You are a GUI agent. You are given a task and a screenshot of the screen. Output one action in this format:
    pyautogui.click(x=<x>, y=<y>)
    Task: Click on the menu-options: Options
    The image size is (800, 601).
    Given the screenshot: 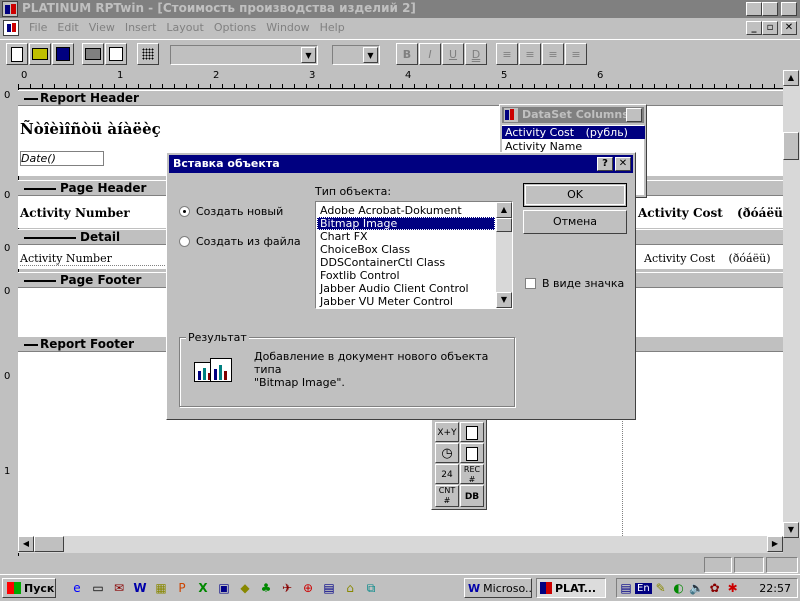 What is the action you would take?
    pyautogui.click(x=235, y=27)
    